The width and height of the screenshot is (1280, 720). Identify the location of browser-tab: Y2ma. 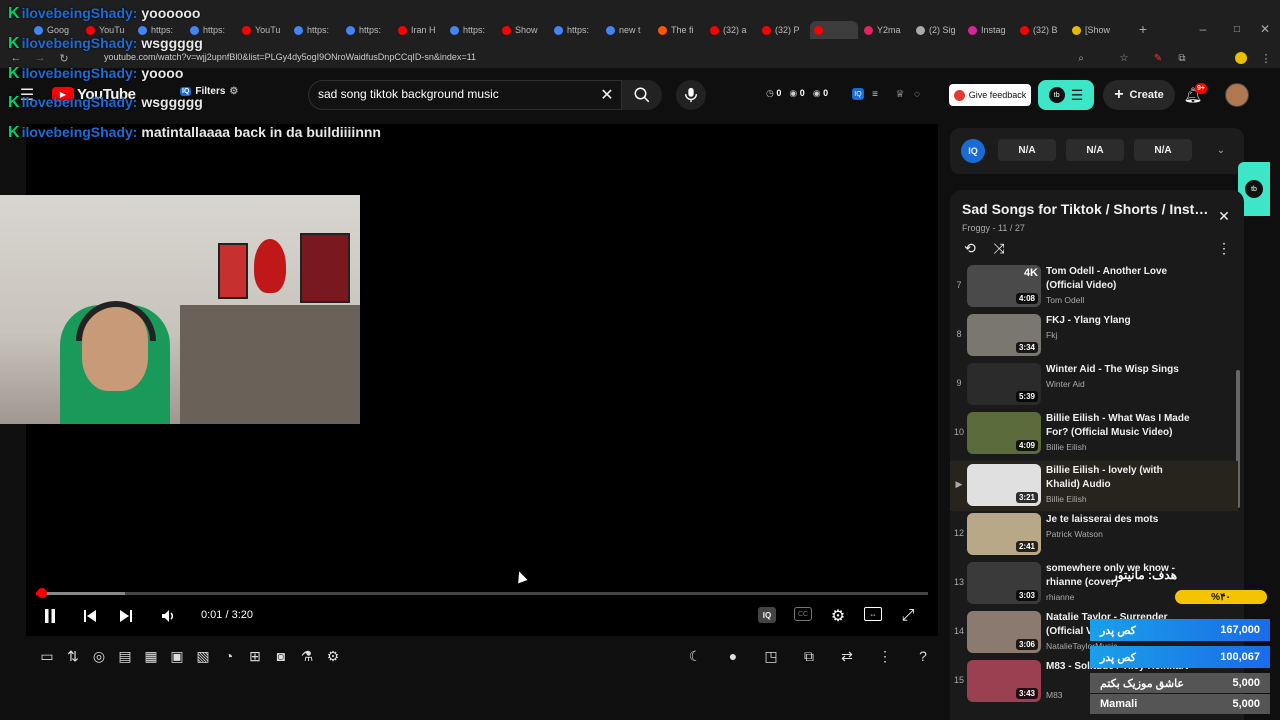
(885, 30).